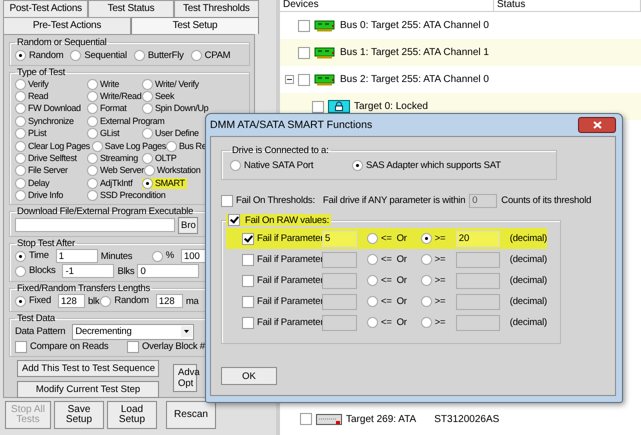  I want to click on radio-option: Workstation, so click(173, 170).